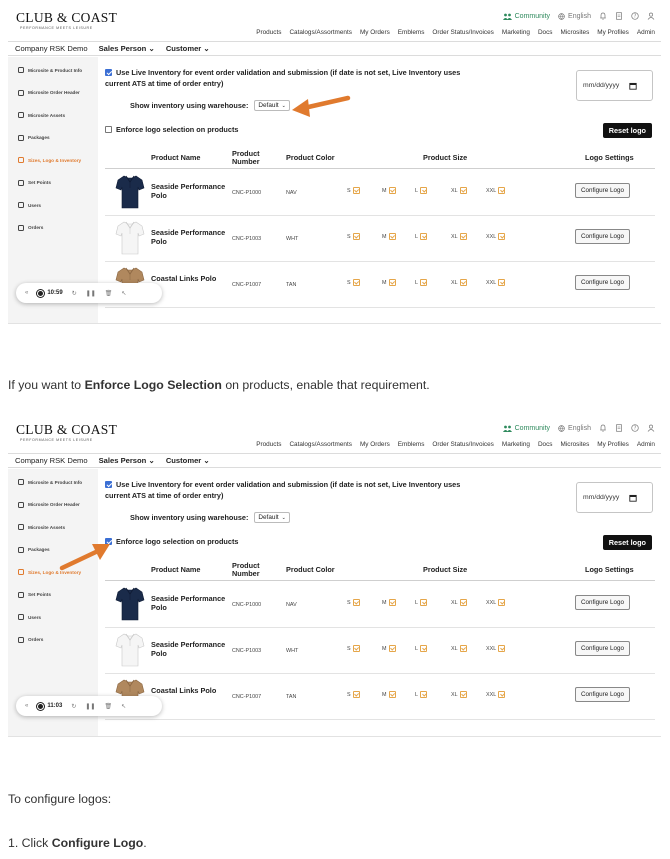  I want to click on nav-item: Admin, so click(646, 444).